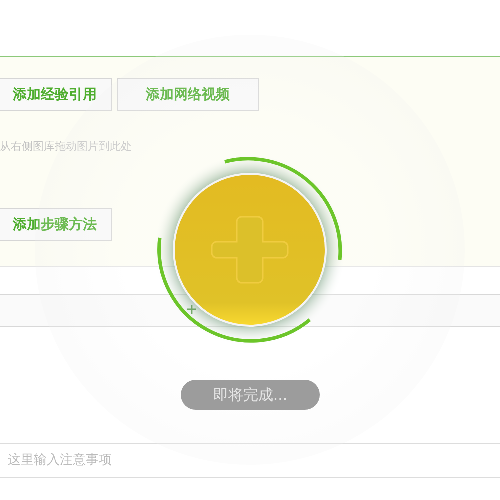 This screenshot has height=500, width=500. I want to click on notes-input-field: 这里输入注意事项, so click(250, 461).